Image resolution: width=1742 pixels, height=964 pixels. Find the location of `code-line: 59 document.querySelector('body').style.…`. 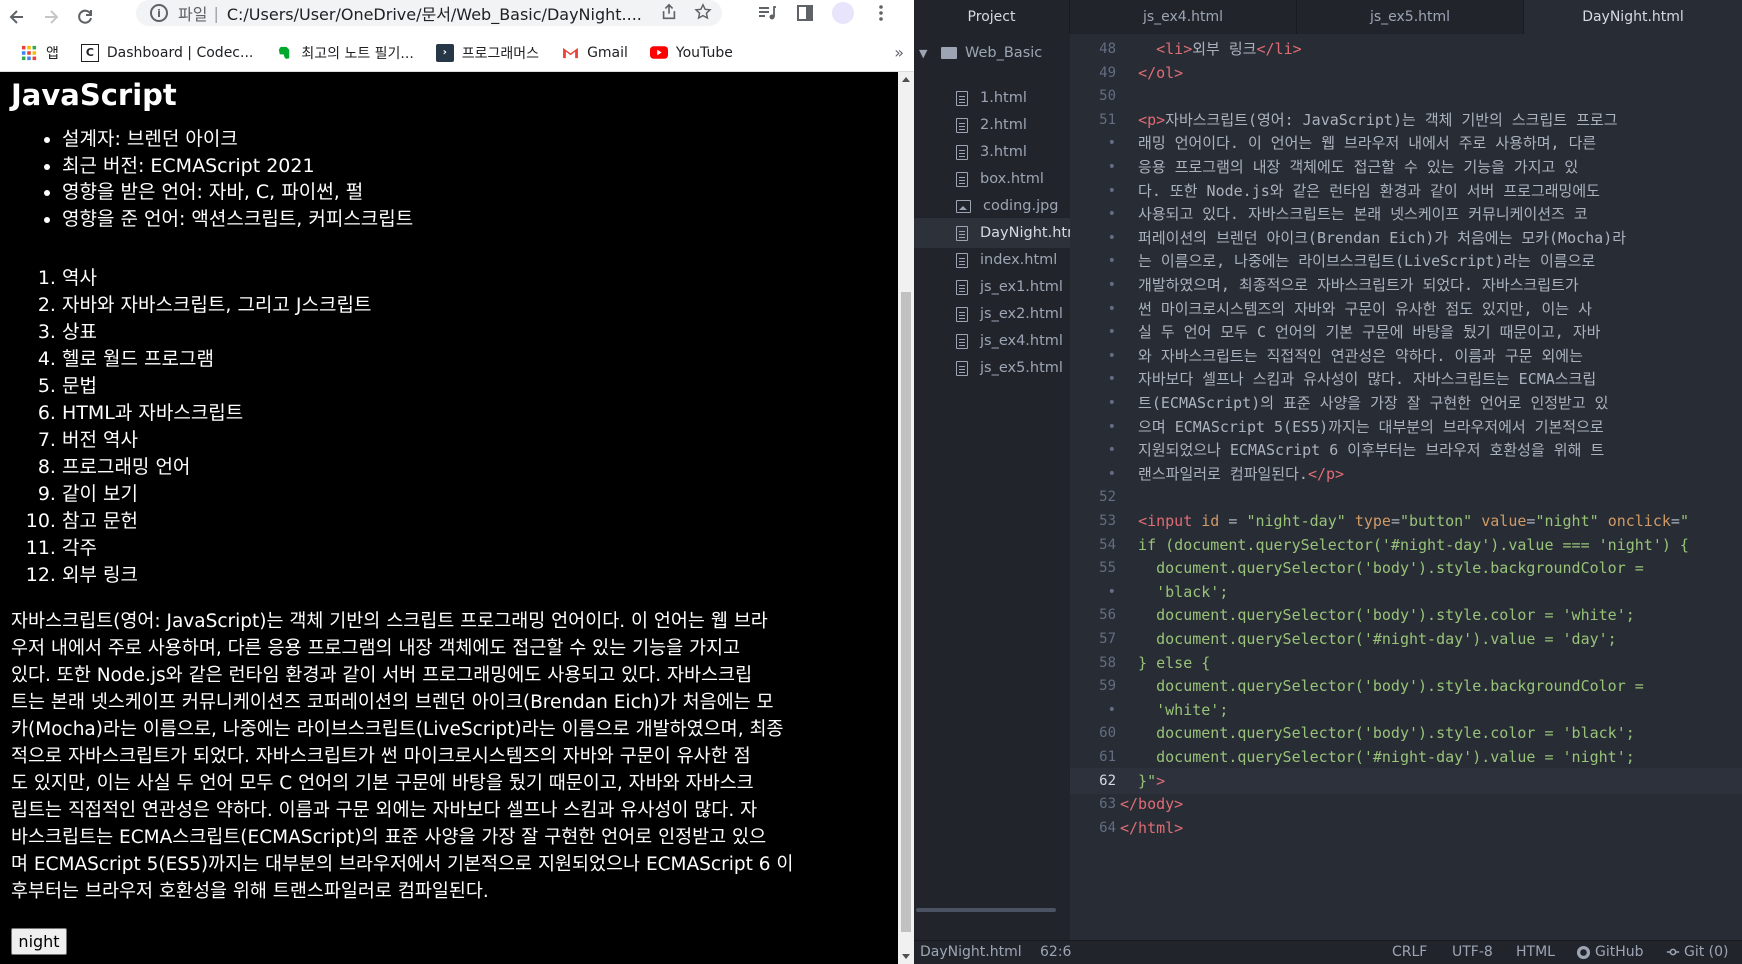

code-line: 59 document.querySelector('body').style.… is located at coordinates (1406, 686).